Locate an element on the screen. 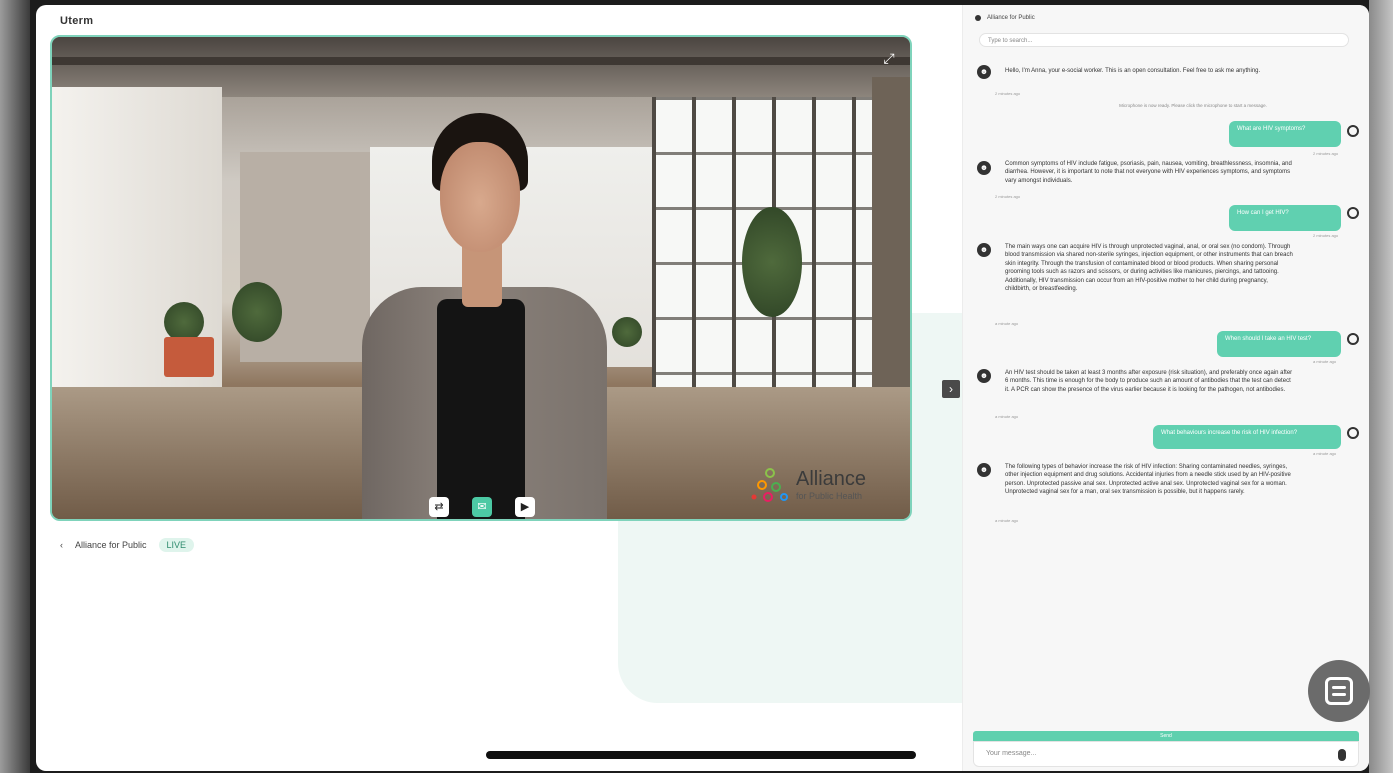 This screenshot has width=1393, height=773. status-badge: LIVE is located at coordinates (176, 545).